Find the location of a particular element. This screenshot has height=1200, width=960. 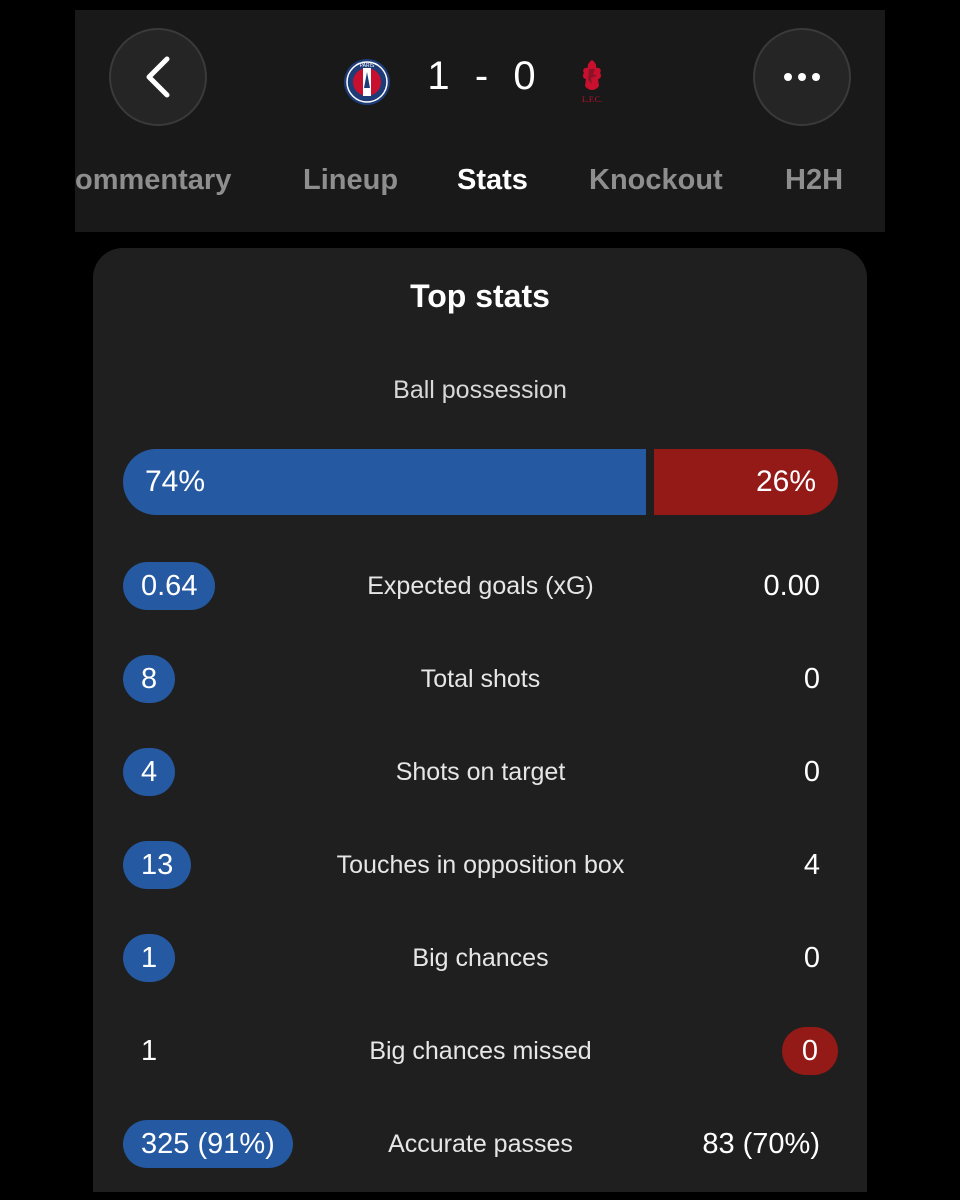

stat-label: Big chances missed is located at coordinates (480, 1051).